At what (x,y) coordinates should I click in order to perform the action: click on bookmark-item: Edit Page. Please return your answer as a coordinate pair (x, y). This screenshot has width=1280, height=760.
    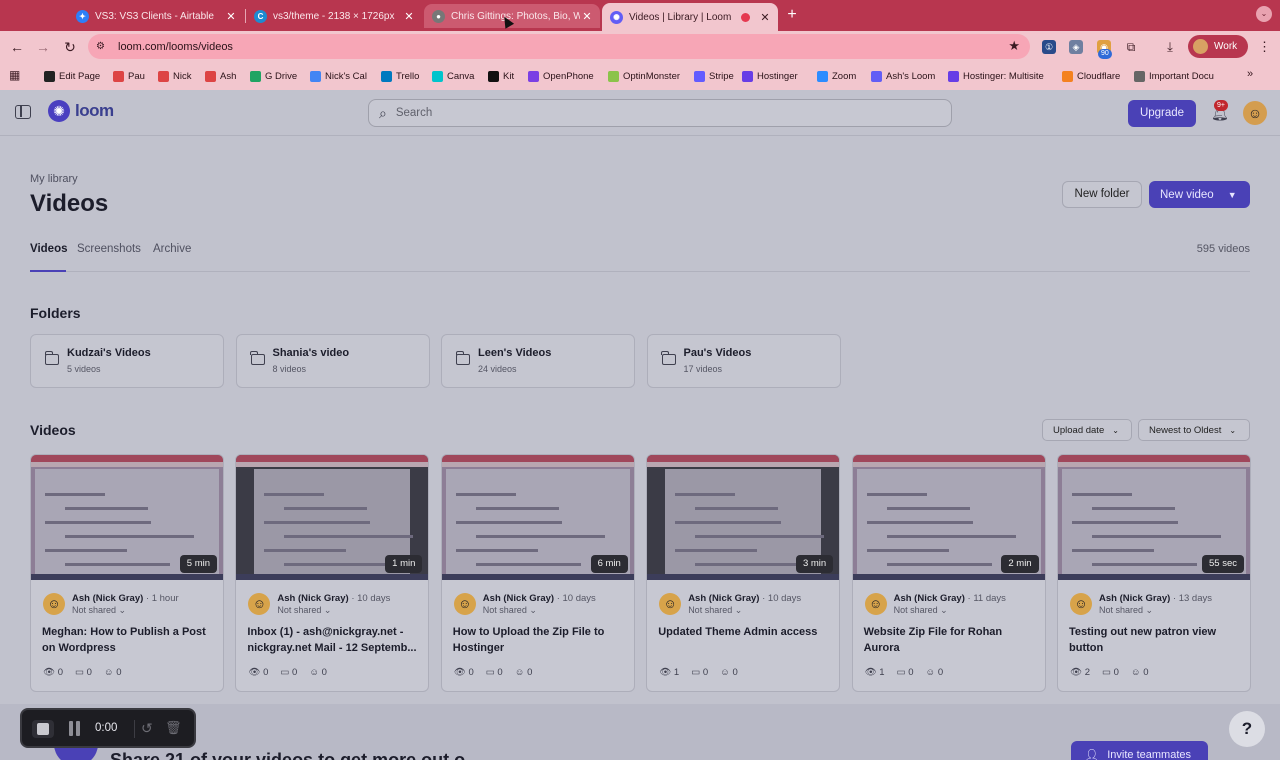
    Looking at the image, I should click on (72, 76).